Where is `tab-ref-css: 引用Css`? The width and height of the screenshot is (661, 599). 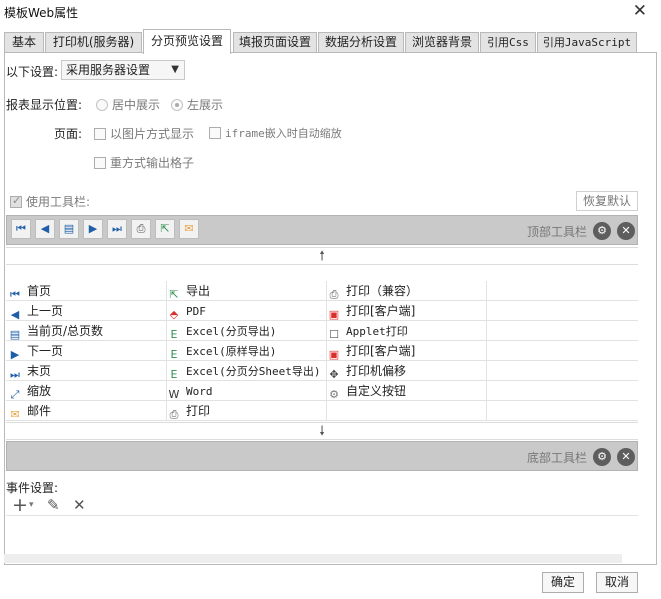 tab-ref-css: 引用Css is located at coordinates (508, 42).